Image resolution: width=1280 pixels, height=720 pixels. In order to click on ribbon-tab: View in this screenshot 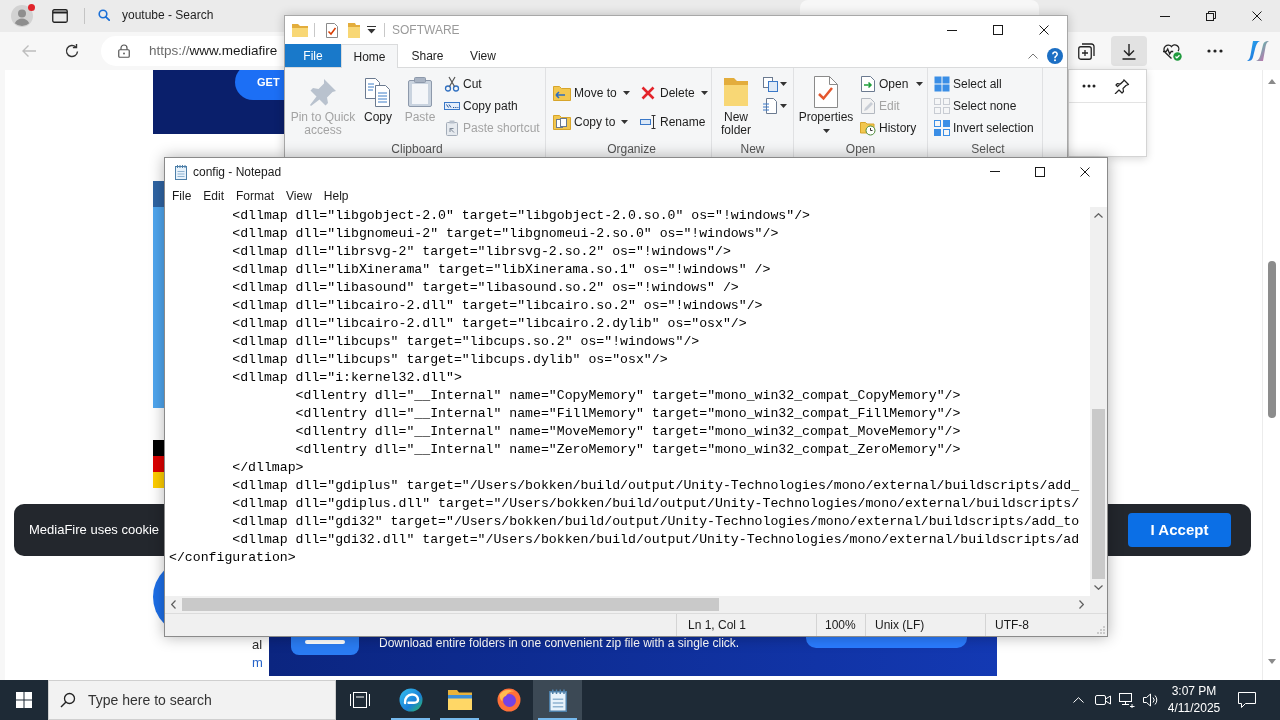, I will do `click(483, 55)`.